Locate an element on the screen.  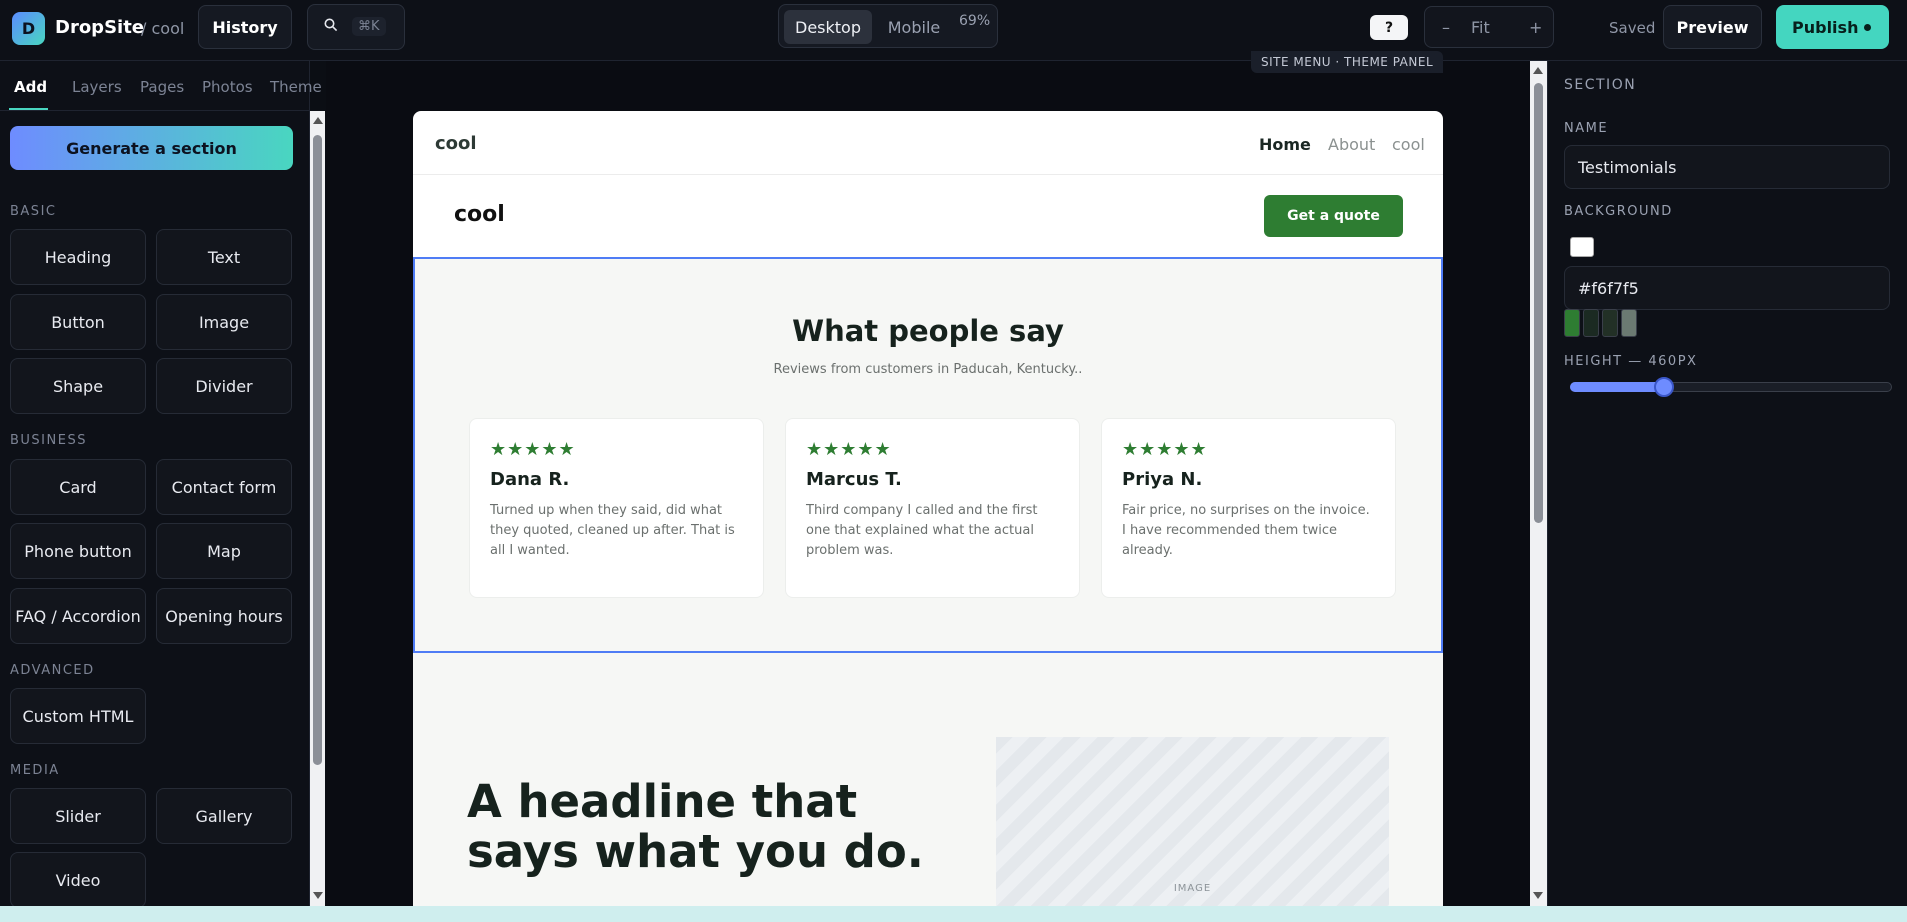
left-panel-scroll-thumb is located at coordinates (317, 450).